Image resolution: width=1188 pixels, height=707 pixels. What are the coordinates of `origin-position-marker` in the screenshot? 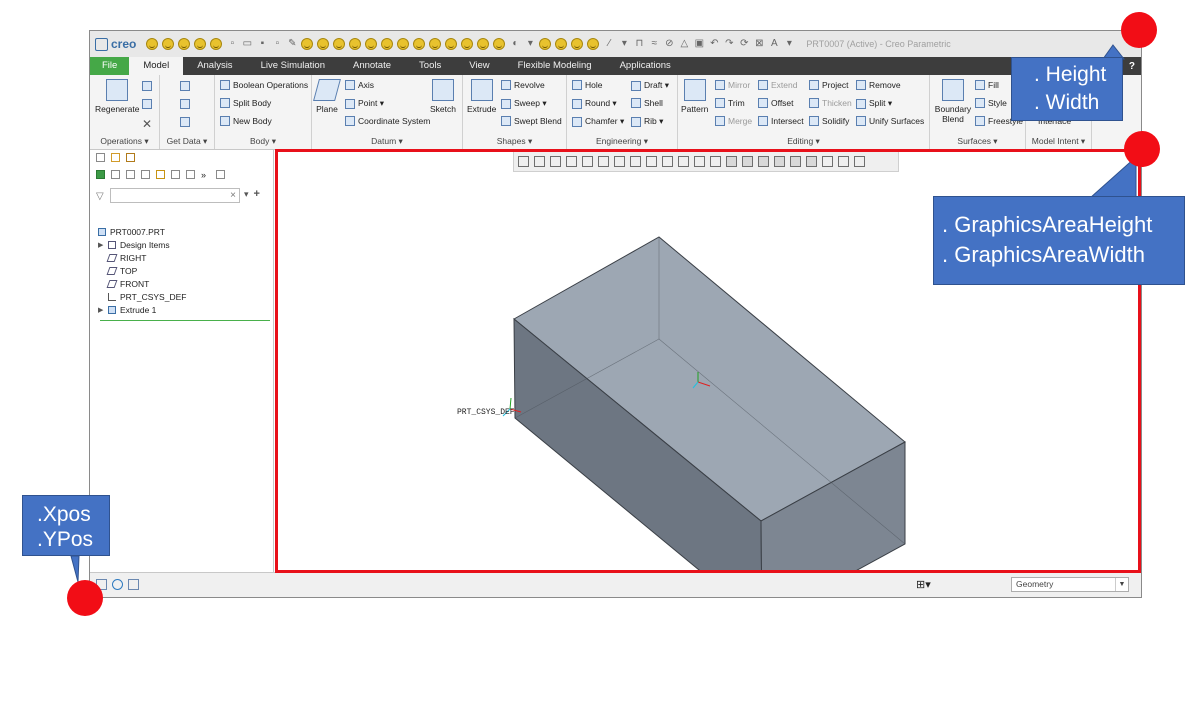 It's located at (85, 598).